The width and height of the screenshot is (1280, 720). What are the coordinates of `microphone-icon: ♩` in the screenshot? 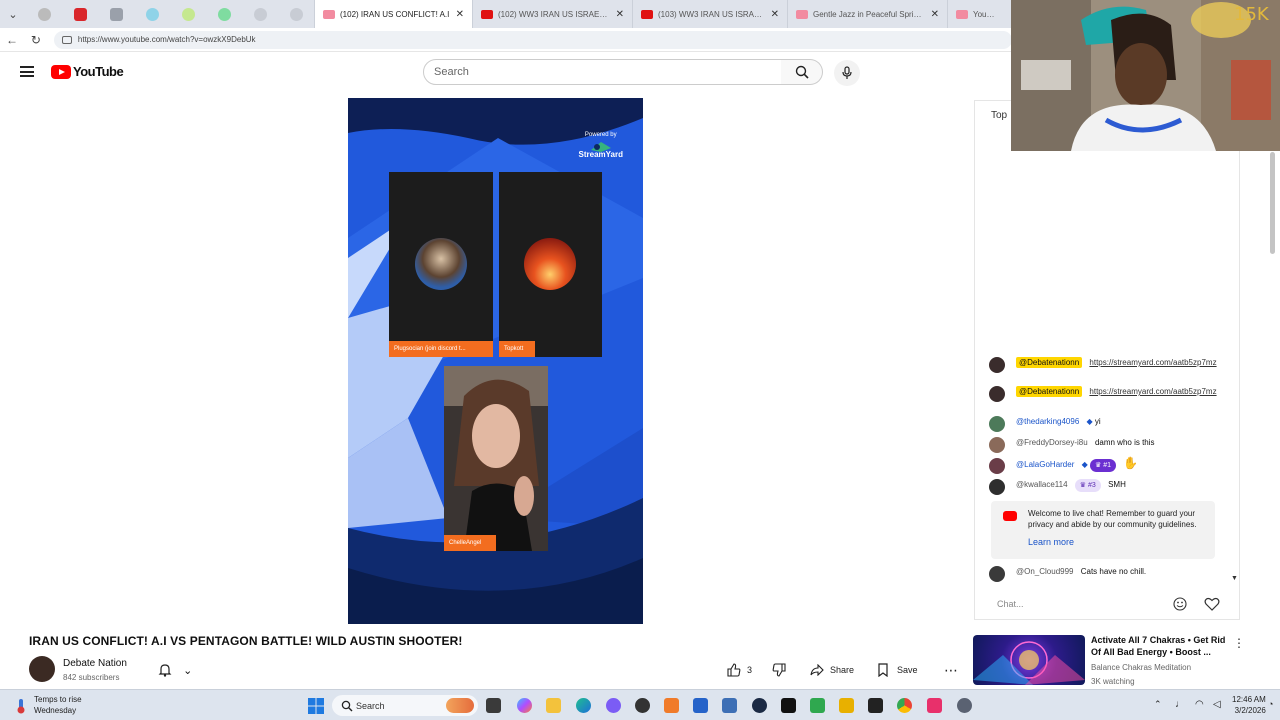 It's located at (1180, 704).